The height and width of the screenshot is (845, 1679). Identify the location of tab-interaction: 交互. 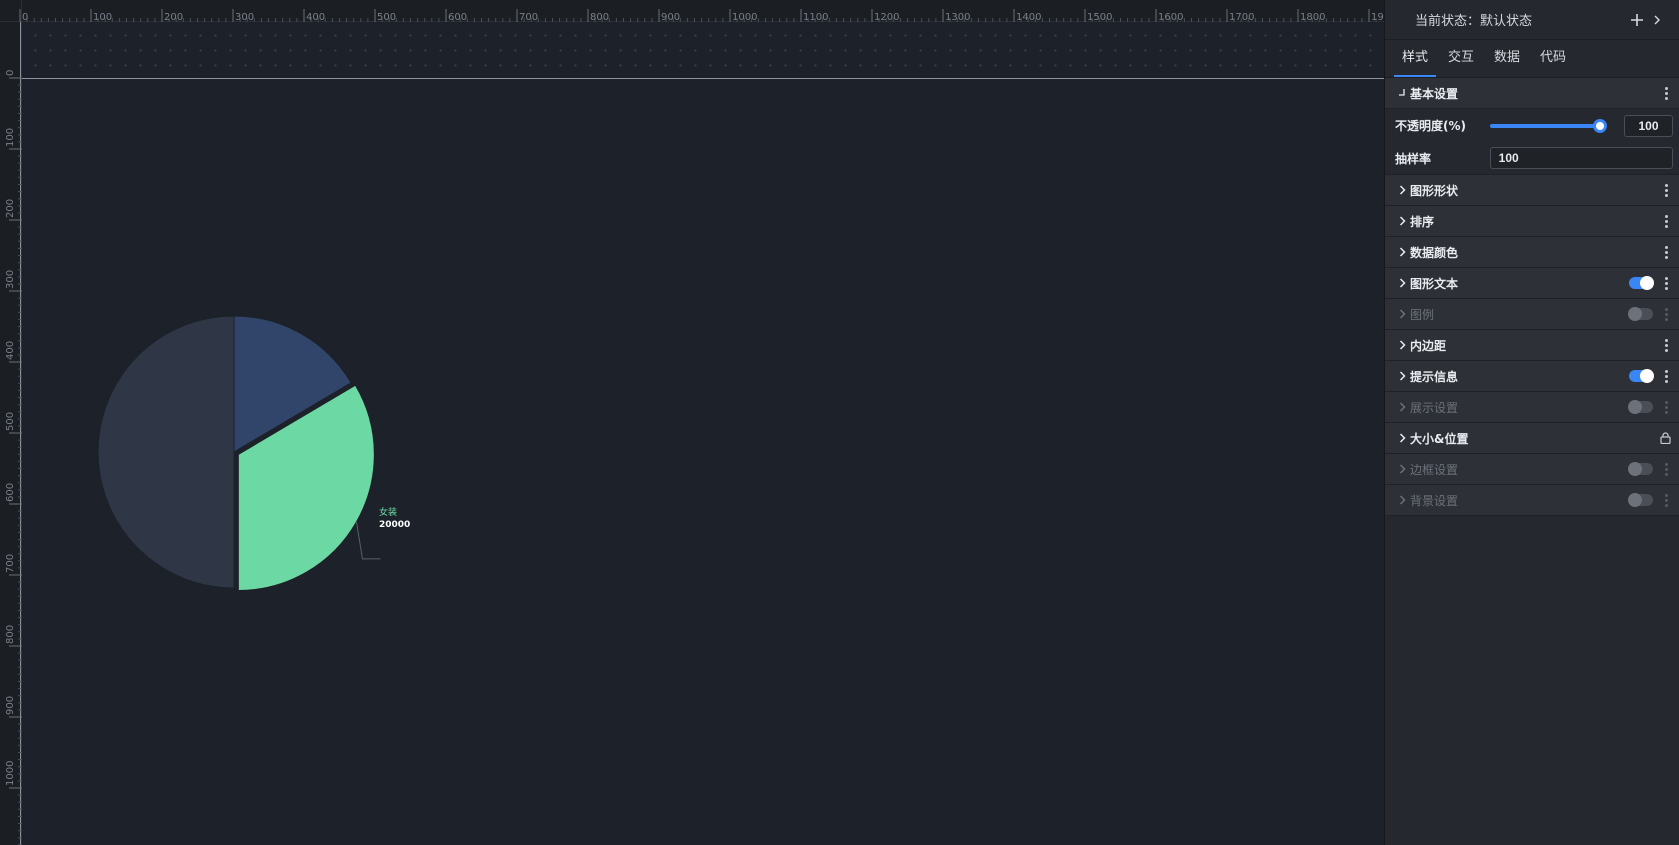
(1461, 61).